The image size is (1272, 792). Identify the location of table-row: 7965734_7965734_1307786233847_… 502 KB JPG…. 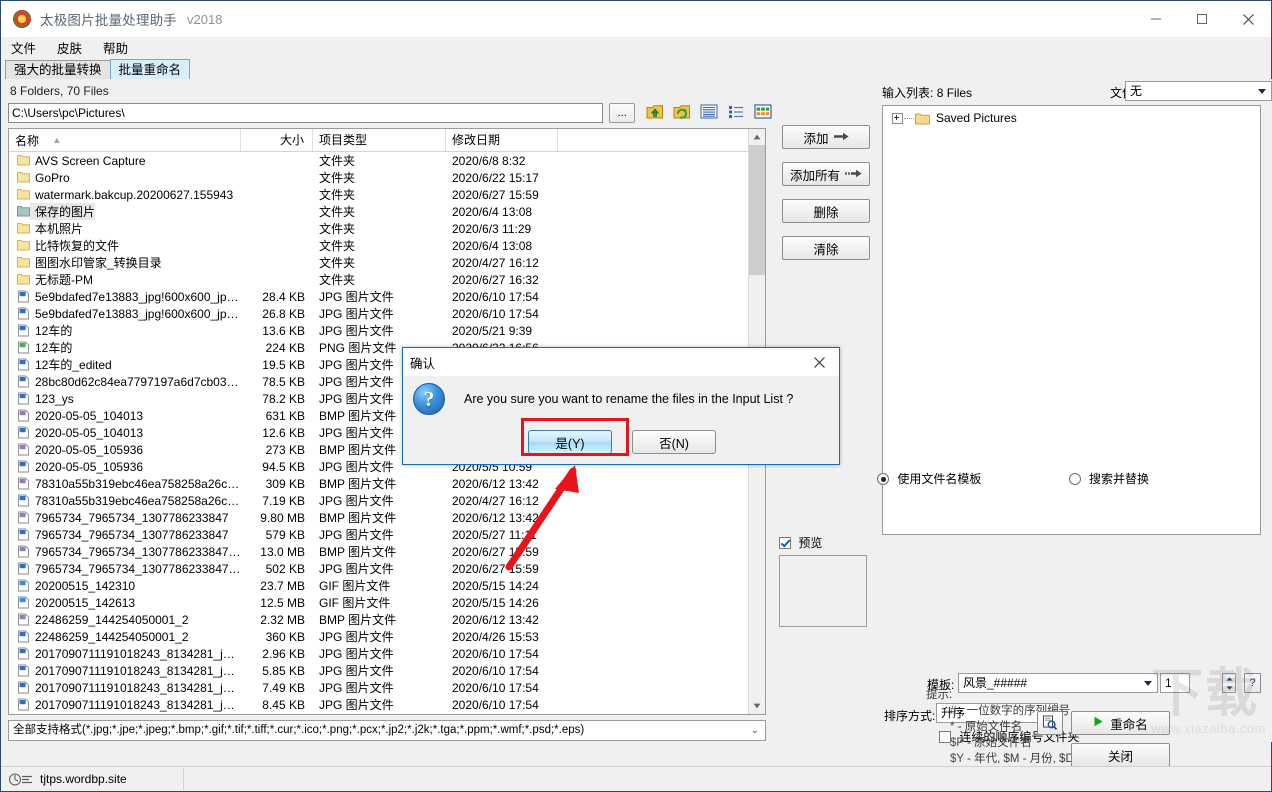
(387, 568).